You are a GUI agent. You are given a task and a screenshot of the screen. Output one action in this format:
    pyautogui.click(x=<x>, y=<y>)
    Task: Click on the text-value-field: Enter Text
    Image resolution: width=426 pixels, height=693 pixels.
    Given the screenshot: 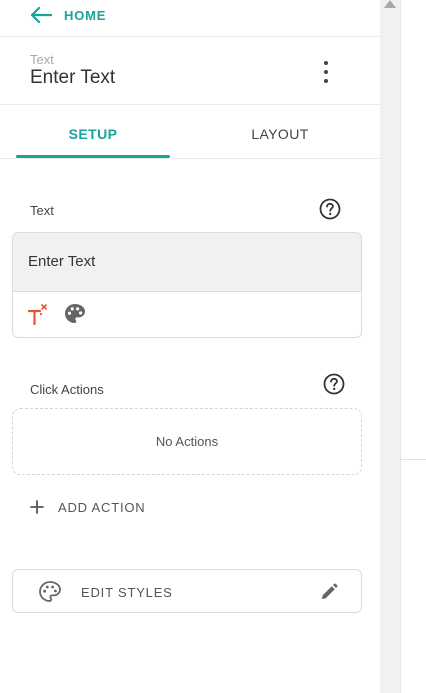 What is the action you would take?
    pyautogui.click(x=187, y=262)
    